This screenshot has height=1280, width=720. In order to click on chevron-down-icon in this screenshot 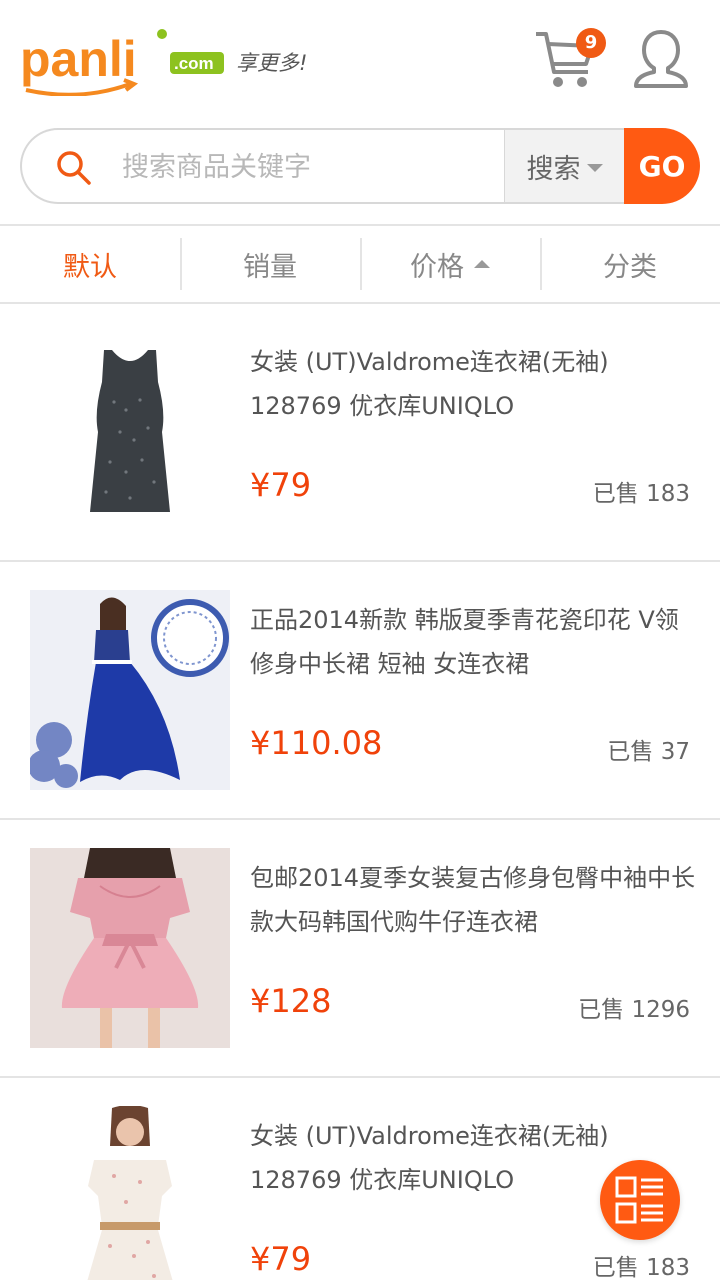, I will do `click(594, 168)`.